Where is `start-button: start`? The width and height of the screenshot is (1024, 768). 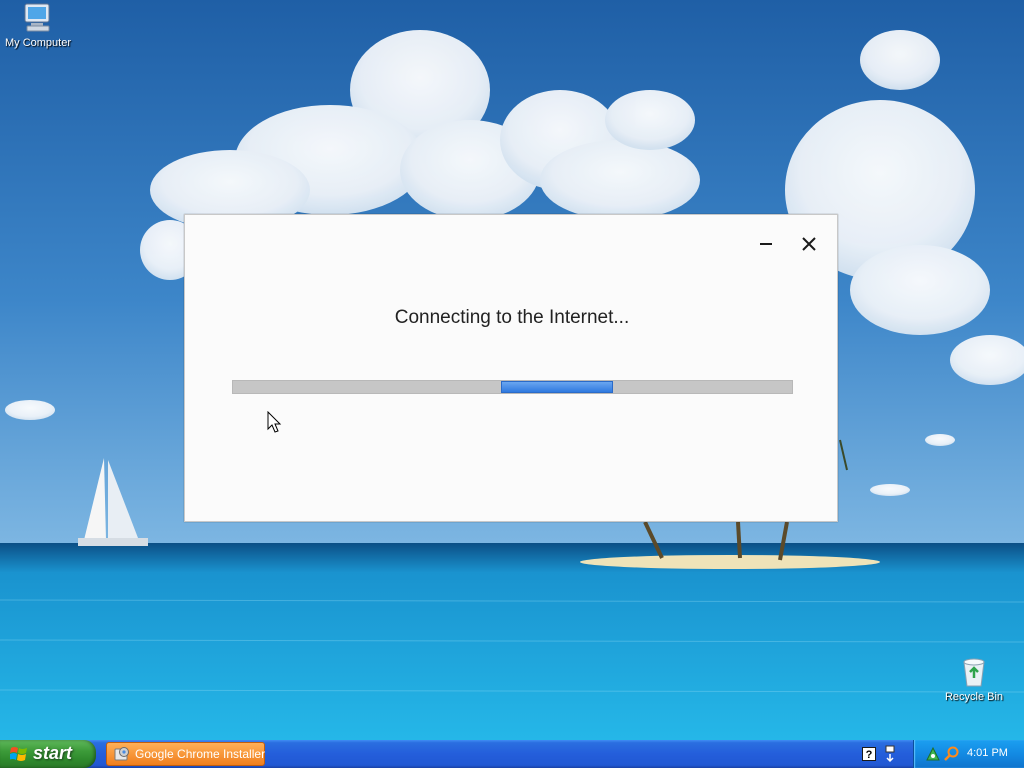
start-button: start is located at coordinates (48, 754).